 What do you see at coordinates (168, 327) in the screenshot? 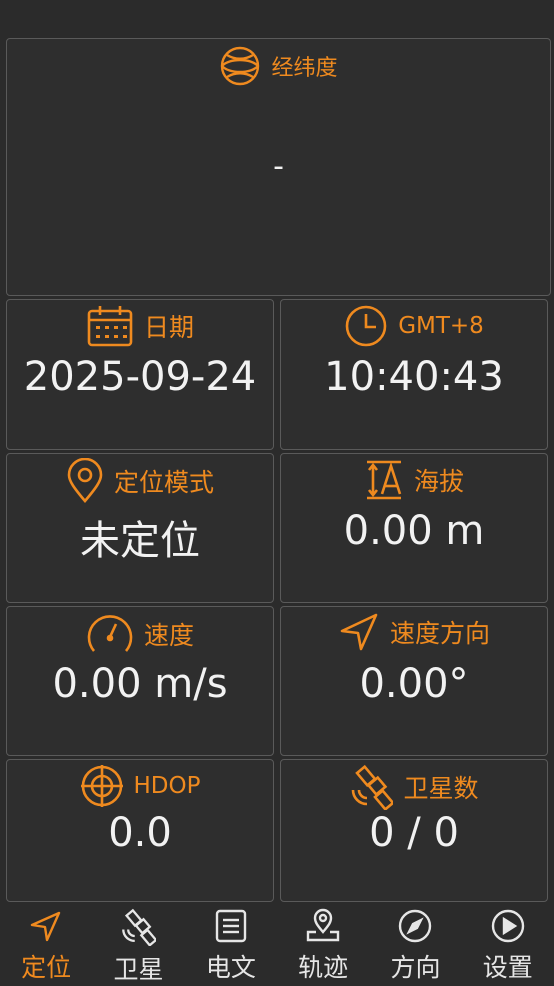
I see `date-label: 日期` at bounding box center [168, 327].